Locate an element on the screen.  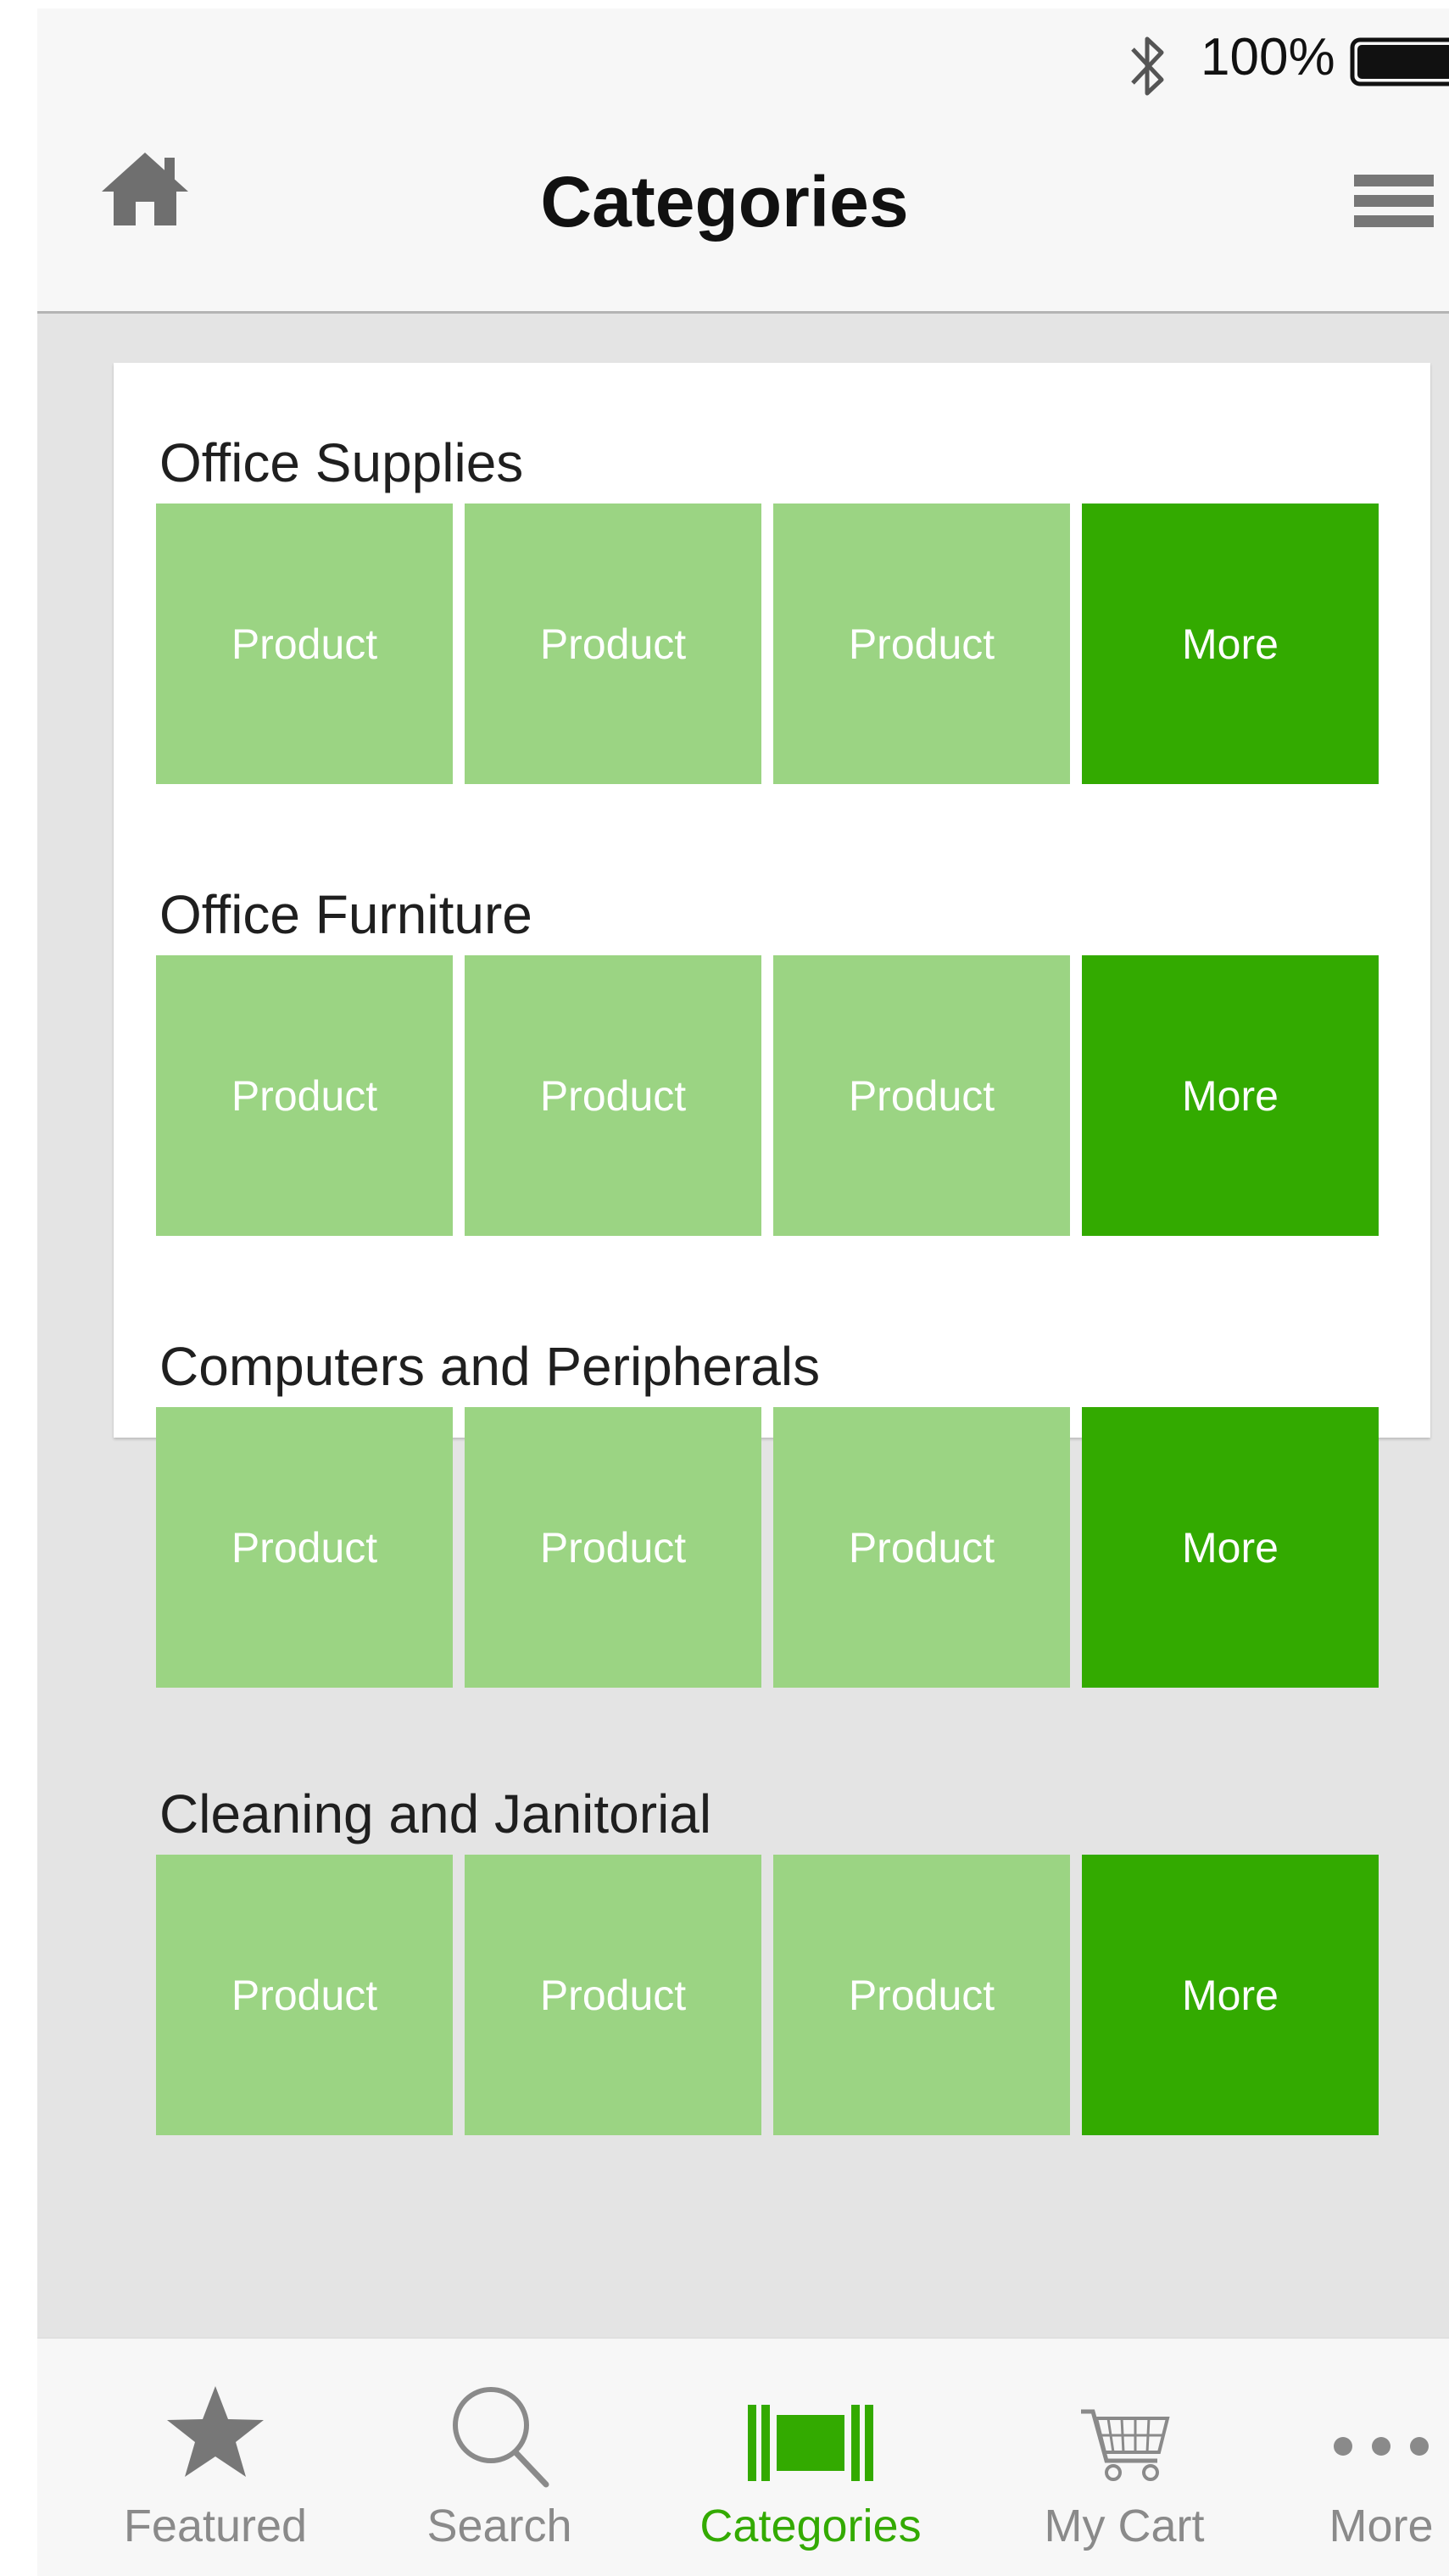
tab-categories: Categories is located at coordinates (810, 2457).